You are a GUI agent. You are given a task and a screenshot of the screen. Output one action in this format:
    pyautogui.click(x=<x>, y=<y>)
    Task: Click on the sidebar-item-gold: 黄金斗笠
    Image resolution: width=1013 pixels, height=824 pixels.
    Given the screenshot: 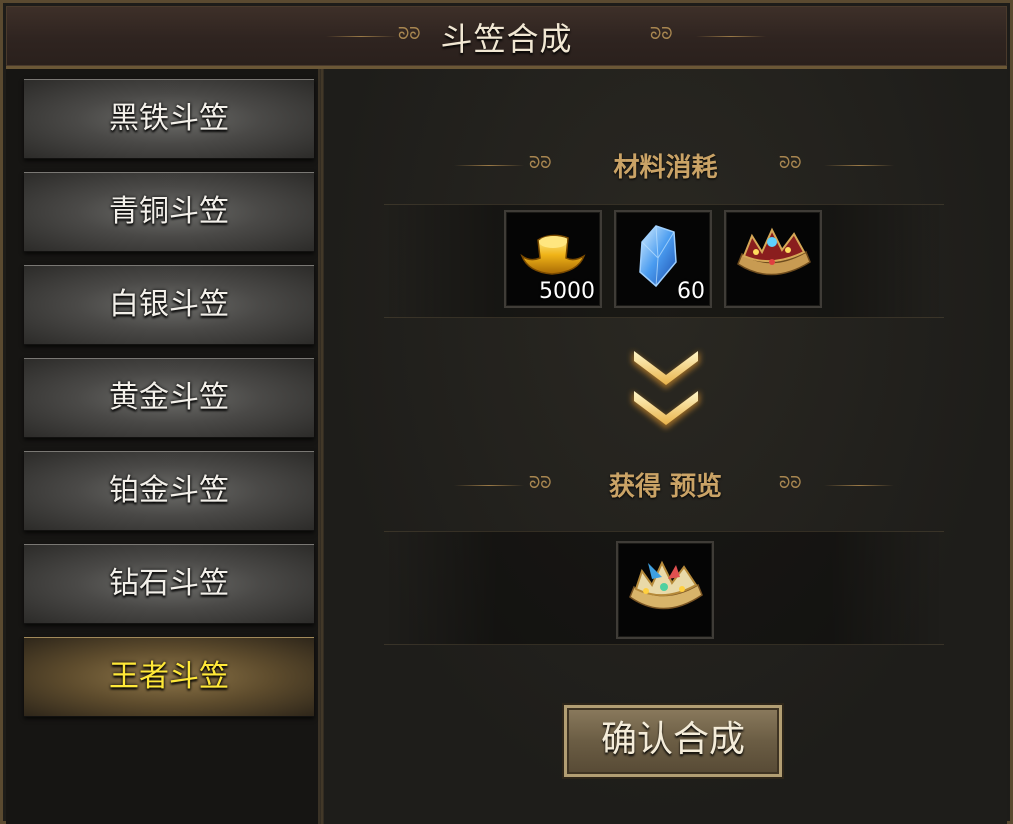 What is the action you would take?
    pyautogui.click(x=169, y=398)
    